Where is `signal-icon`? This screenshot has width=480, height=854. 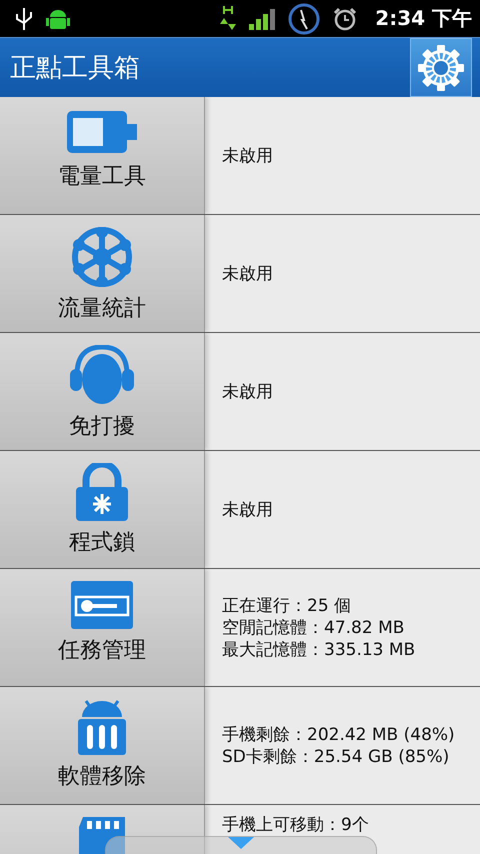 signal-icon is located at coordinates (262, 19).